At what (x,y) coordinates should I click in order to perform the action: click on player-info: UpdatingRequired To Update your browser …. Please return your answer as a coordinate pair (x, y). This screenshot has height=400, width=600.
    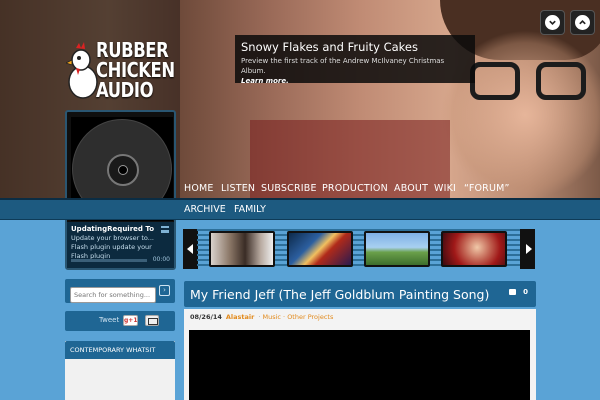
    Looking at the image, I should click on (120, 245).